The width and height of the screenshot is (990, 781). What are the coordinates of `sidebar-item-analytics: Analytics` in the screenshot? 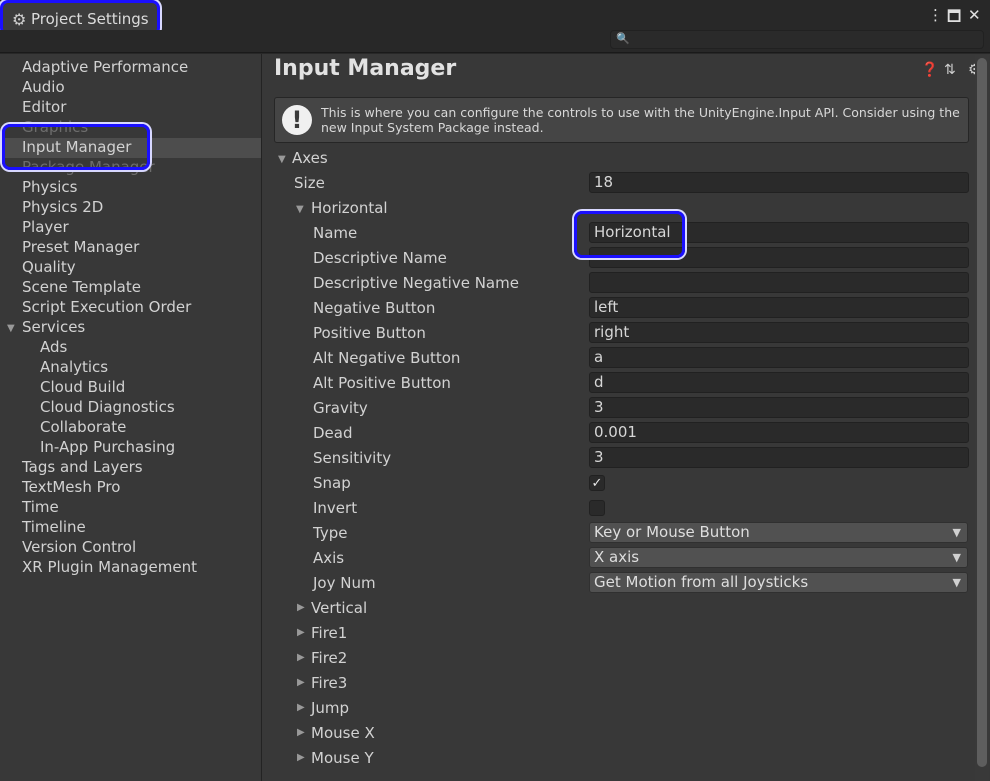 It's located at (74, 367).